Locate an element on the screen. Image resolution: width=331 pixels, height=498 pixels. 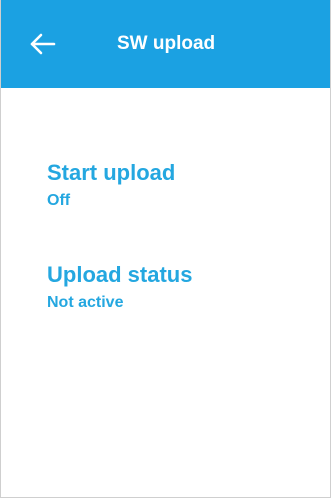
start-upload-item: Start upload Off is located at coordinates (111, 185).